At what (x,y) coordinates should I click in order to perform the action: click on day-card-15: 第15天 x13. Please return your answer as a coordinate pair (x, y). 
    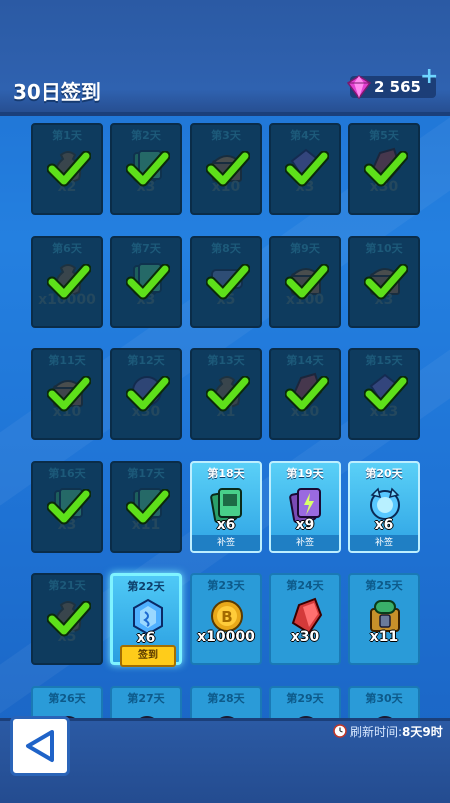
    Looking at the image, I should click on (384, 394).